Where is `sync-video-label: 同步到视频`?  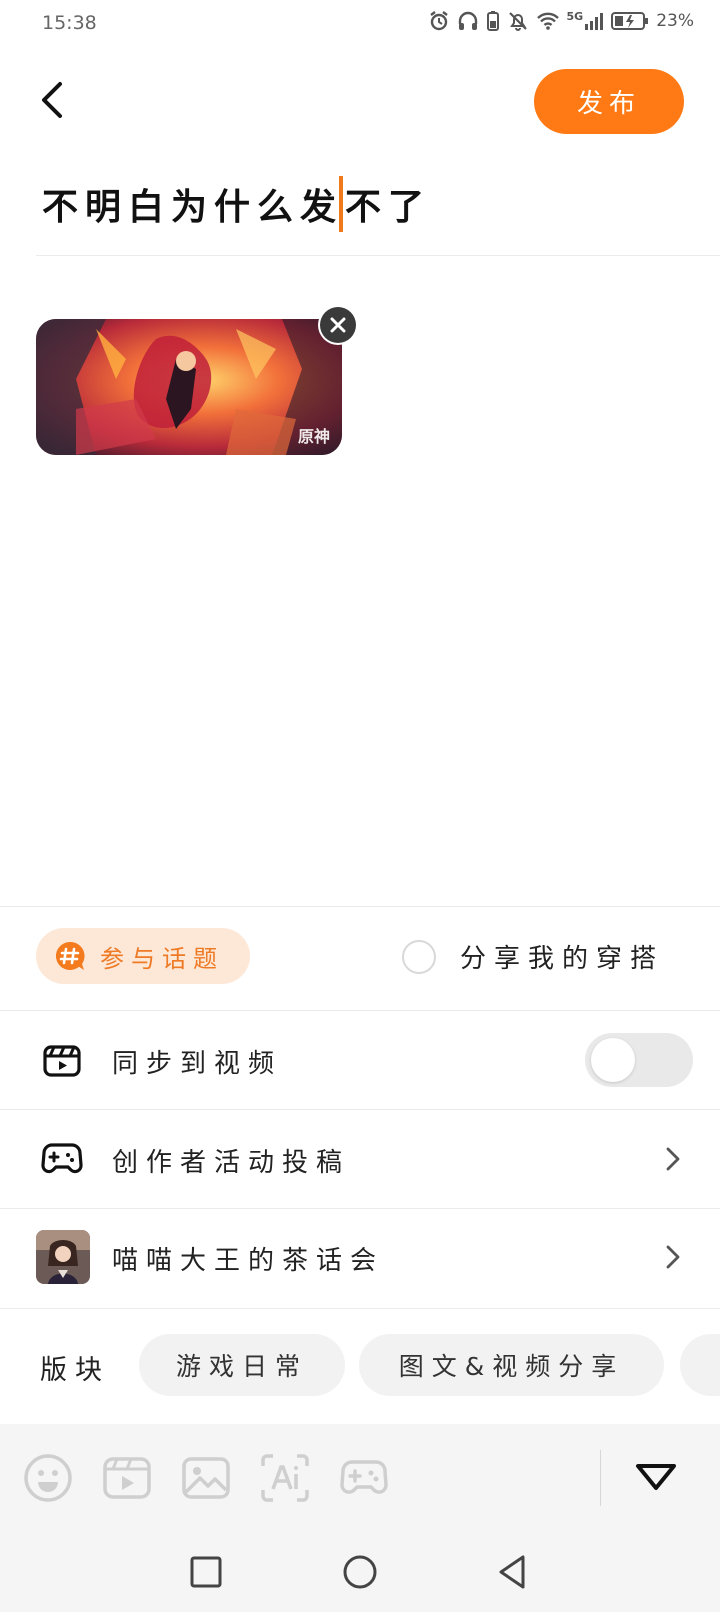 sync-video-label: 同步到视频 is located at coordinates (197, 1064).